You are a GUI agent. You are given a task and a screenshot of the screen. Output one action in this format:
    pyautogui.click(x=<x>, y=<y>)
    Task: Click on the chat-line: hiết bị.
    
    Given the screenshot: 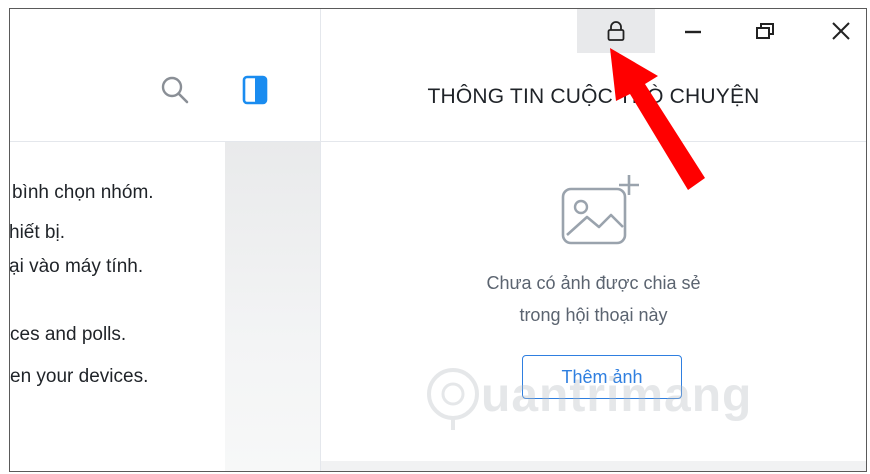 What is the action you would take?
    pyautogui.click(x=37, y=232)
    